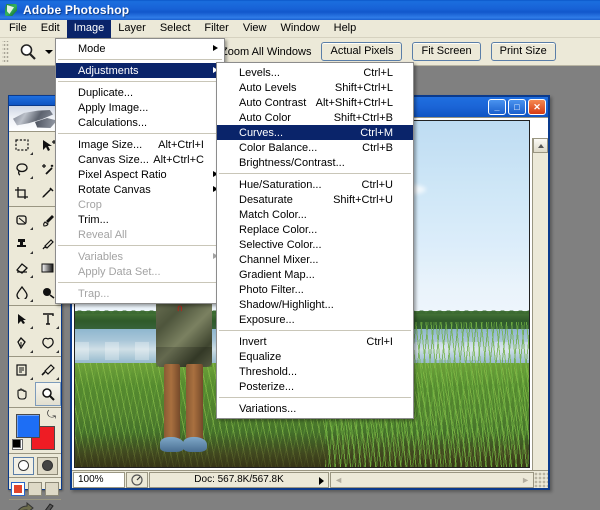 Image resolution: width=600 pixels, height=510 pixels. What do you see at coordinates (47, 506) in the screenshot?
I see `imageready-icon` at bounding box center [47, 506].